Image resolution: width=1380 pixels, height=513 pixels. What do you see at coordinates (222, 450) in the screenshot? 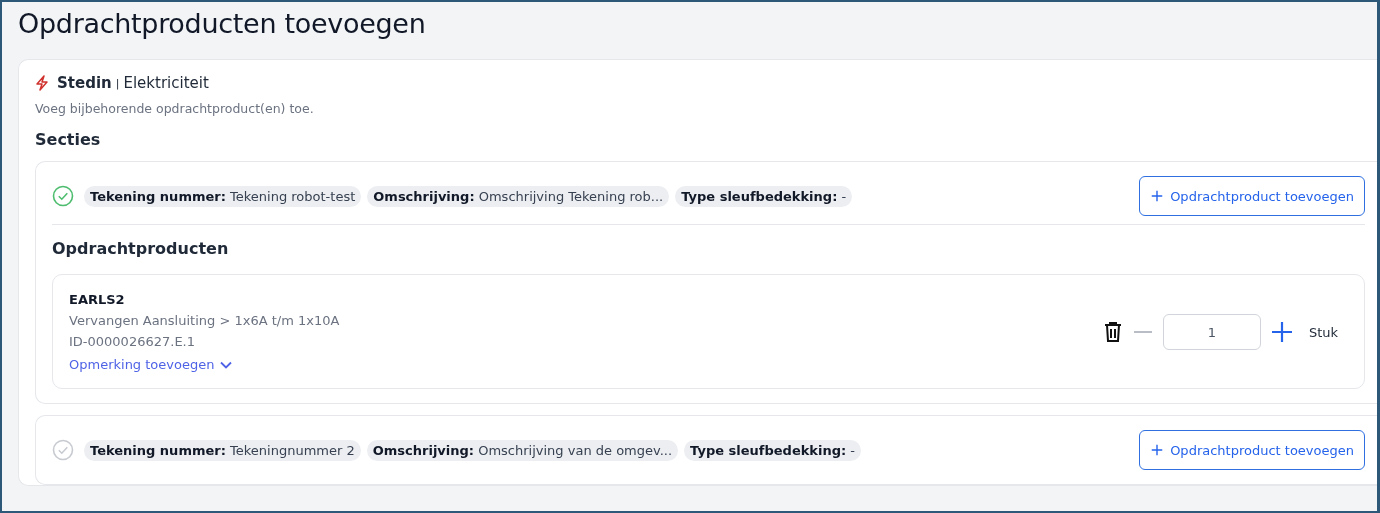
I see `info-tag: Tekening nummer: Tekeningnummer 2` at bounding box center [222, 450].